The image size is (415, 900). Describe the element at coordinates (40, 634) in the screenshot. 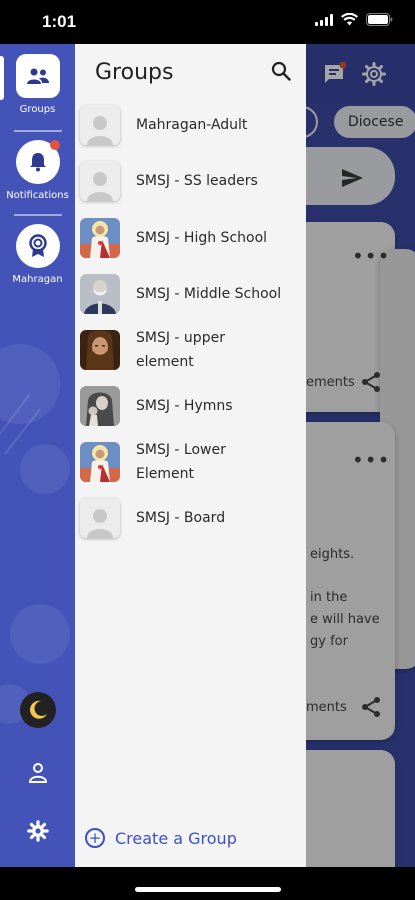

I see `decorative-bubble` at that location.